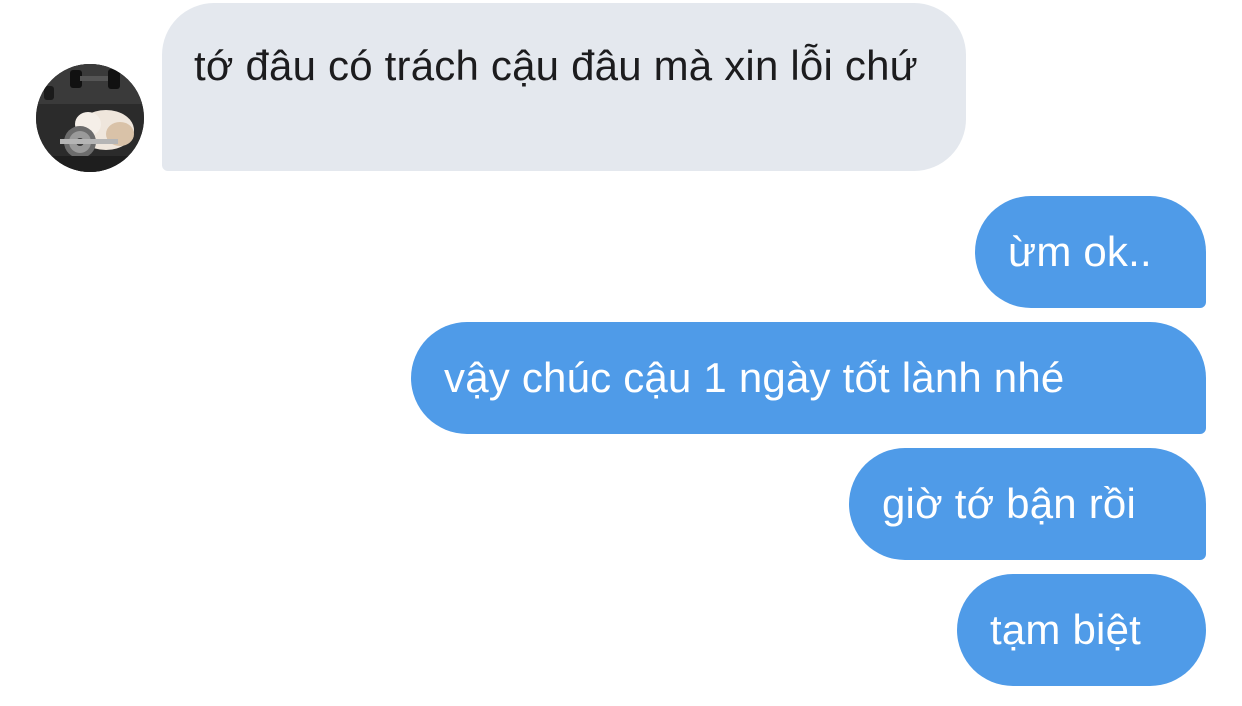 This screenshot has width=1242, height=706. I want to click on outgoing-message-text: giờ tớ bận rồi, so click(1009, 503).